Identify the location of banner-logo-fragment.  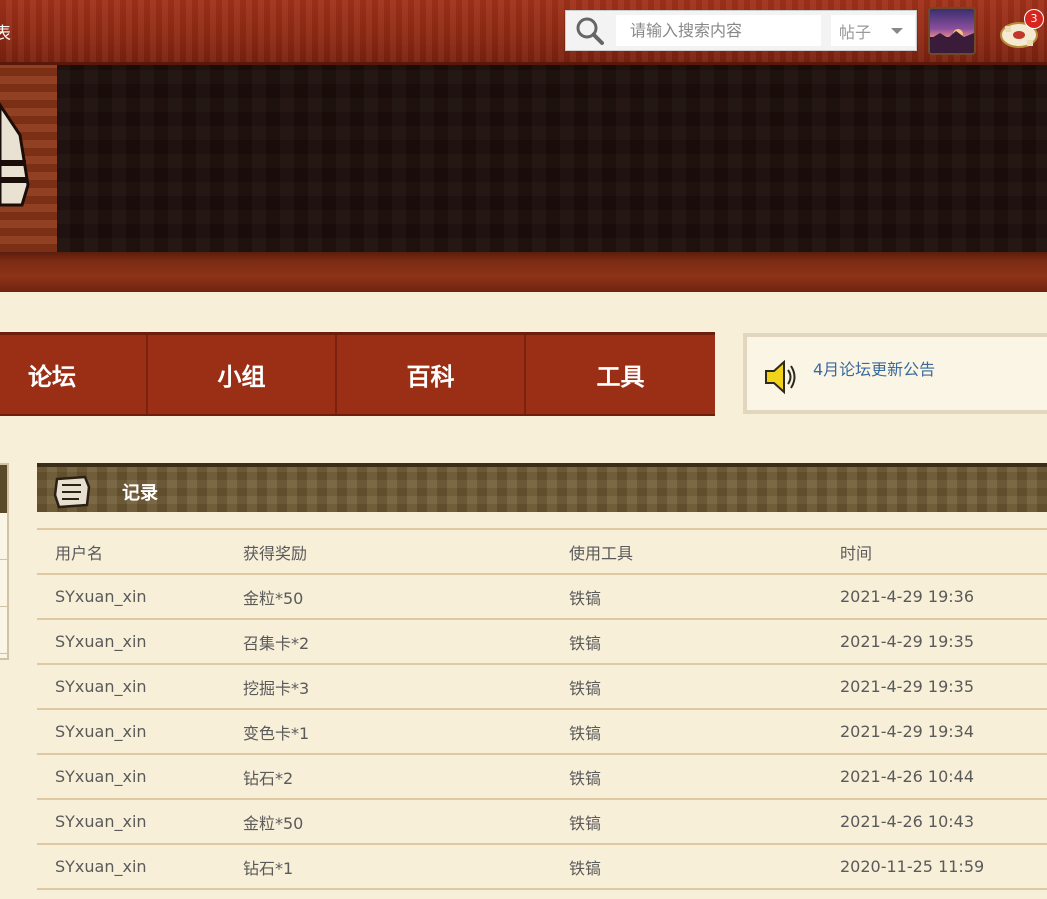
(28, 158).